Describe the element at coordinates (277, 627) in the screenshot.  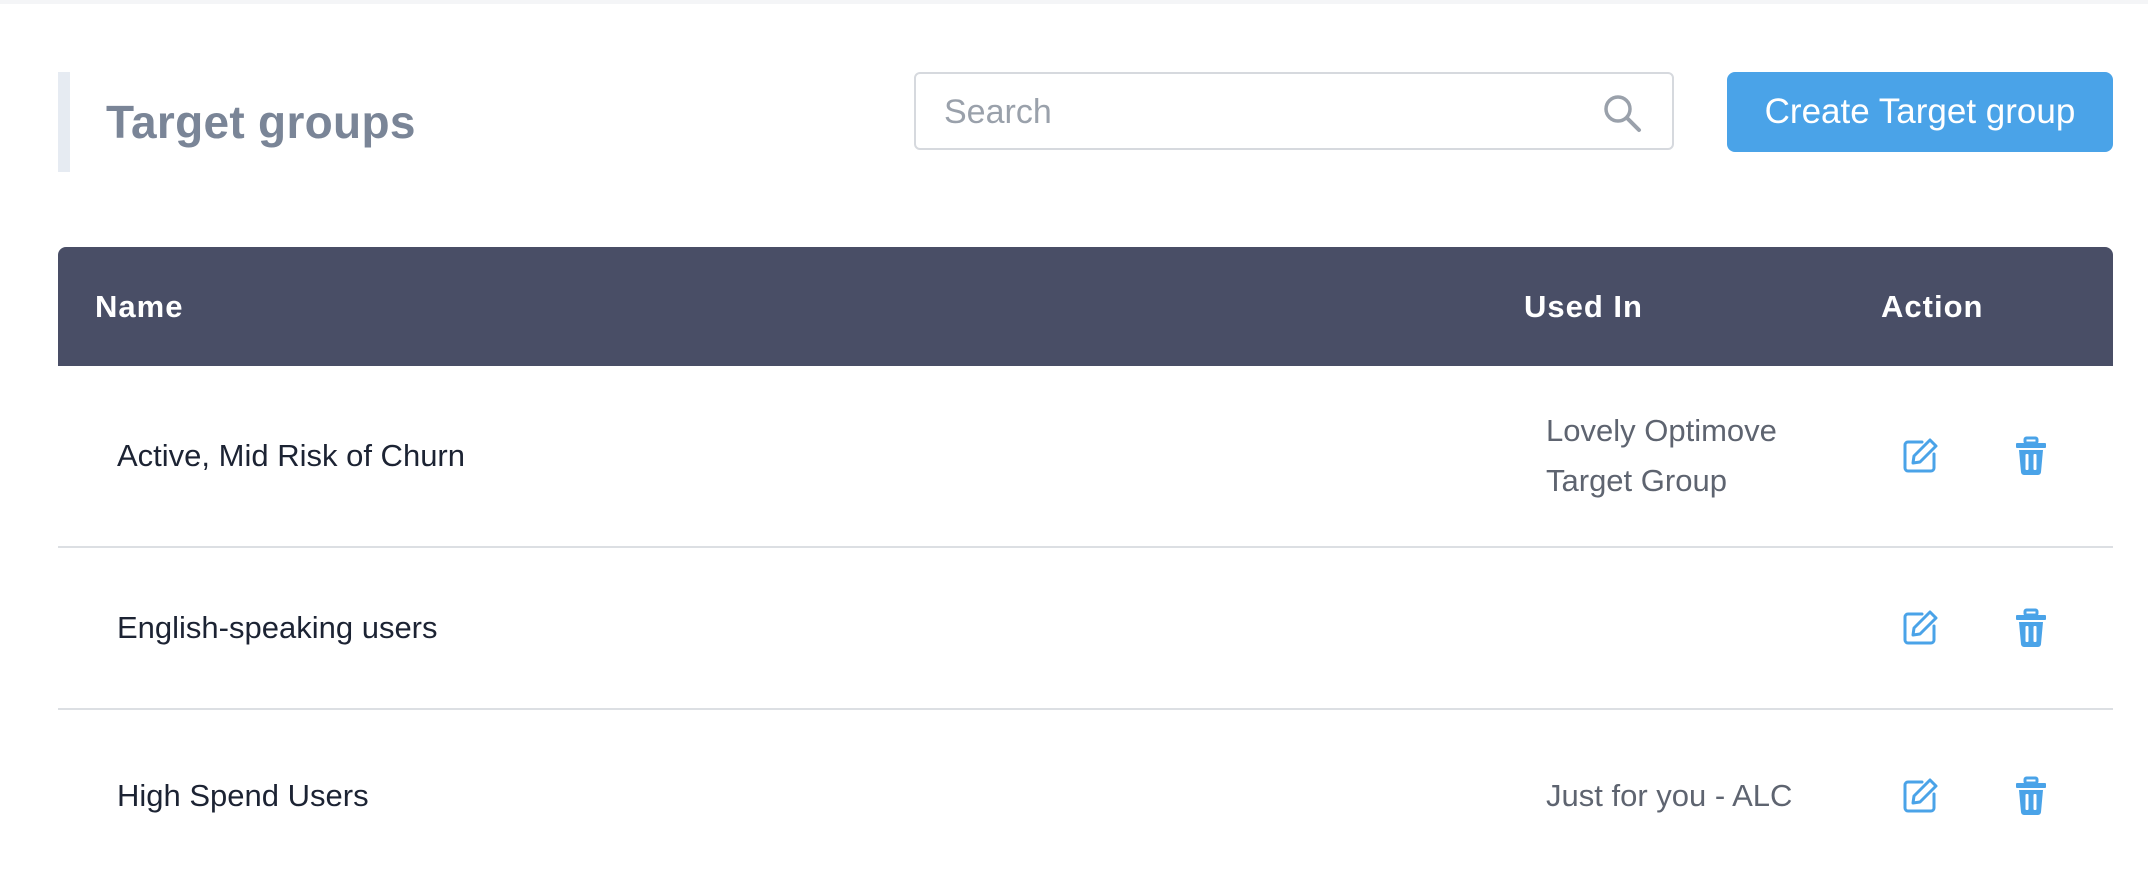
I see `row-name: English-speaking users` at that location.